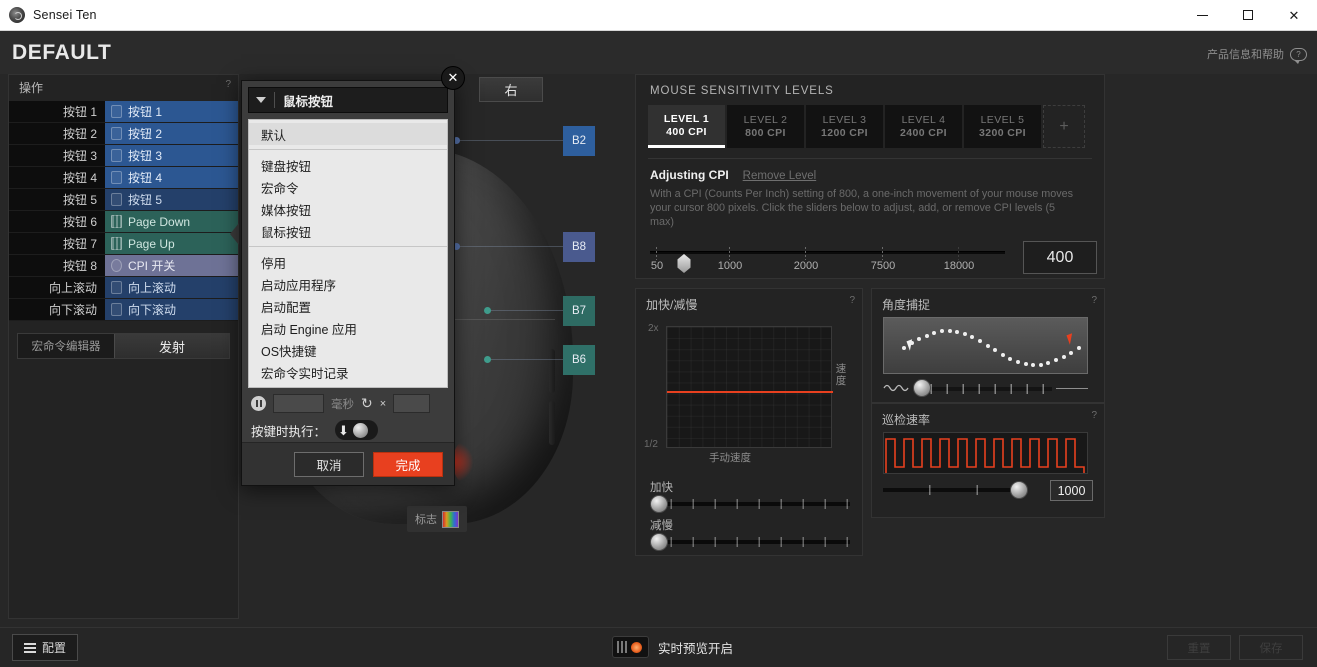 The height and width of the screenshot is (667, 1317). What do you see at coordinates (1094, 415) in the screenshot?
I see `polling-rate-help-icon: ?` at bounding box center [1094, 415].